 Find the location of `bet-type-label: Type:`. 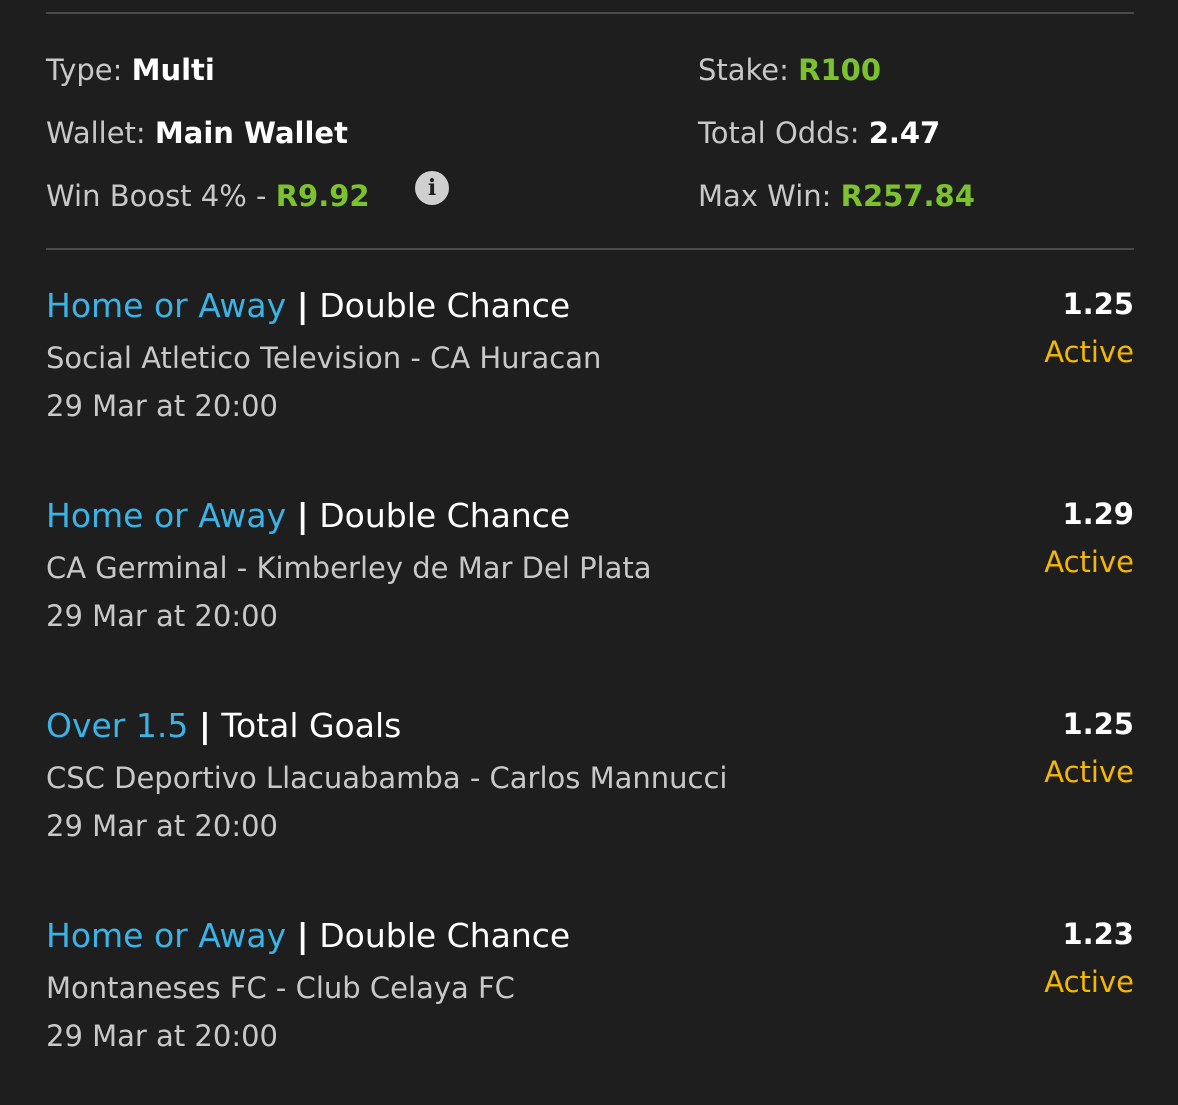

bet-type-label: Type: is located at coordinates (84, 70).